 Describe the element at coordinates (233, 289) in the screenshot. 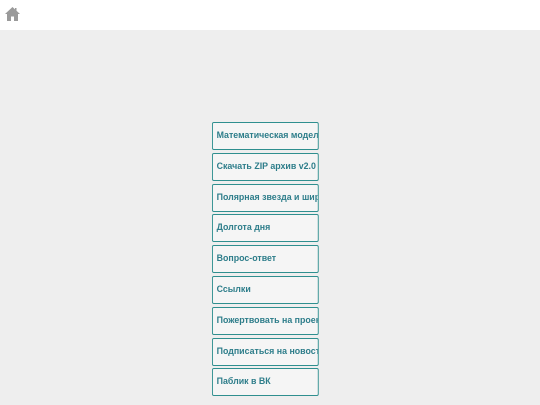

I see `menu-item-label: Ссылки` at that location.